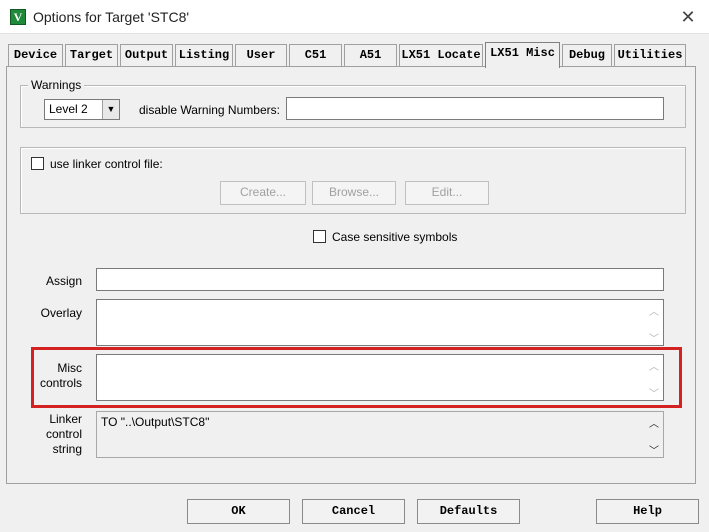  I want to click on warning-level-select: Level 2 ▼, so click(82, 109).